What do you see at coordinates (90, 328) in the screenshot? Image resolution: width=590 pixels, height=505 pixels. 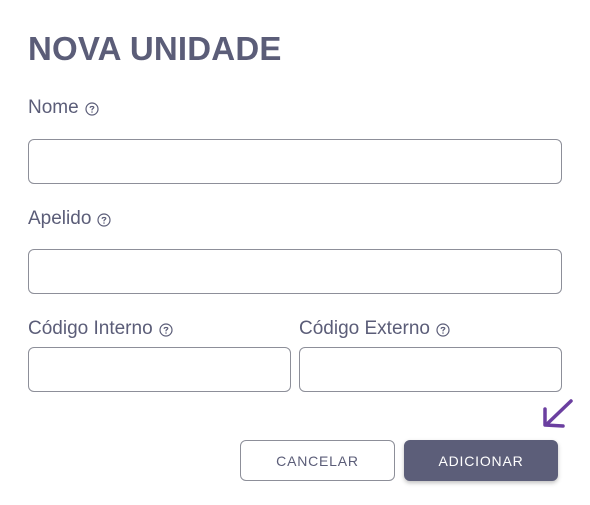 I see `codigo-interno-label-text: Código Interno` at bounding box center [90, 328].